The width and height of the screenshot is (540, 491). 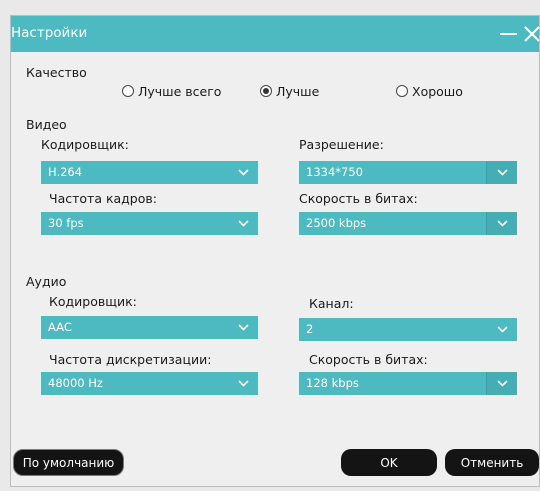 I want to click on close-icon, so click(x=532, y=34).